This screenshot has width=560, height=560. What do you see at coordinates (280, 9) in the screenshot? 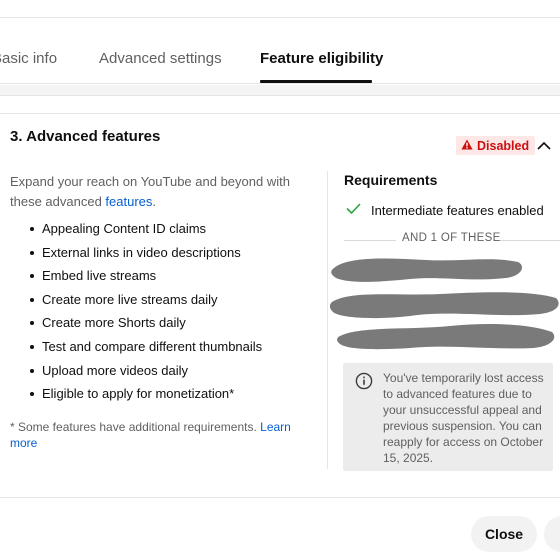
I see `top-bar` at bounding box center [280, 9].